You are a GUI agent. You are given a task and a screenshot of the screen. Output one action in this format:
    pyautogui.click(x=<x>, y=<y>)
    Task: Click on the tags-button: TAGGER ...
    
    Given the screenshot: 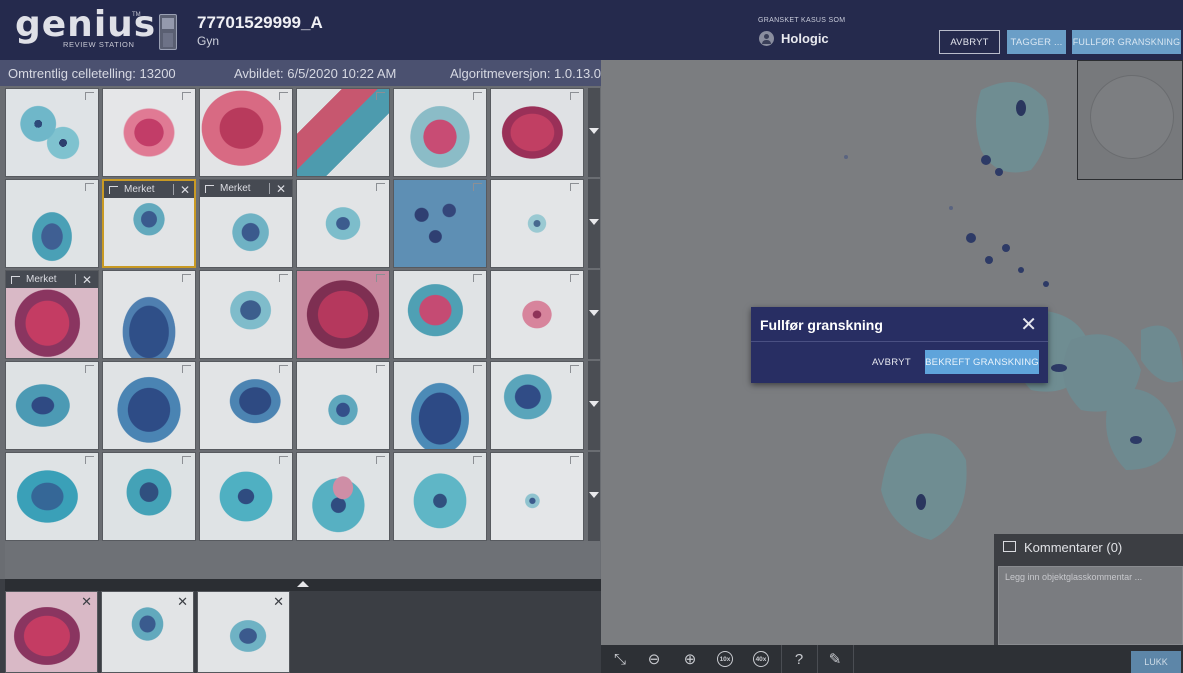 What is the action you would take?
    pyautogui.click(x=1036, y=42)
    